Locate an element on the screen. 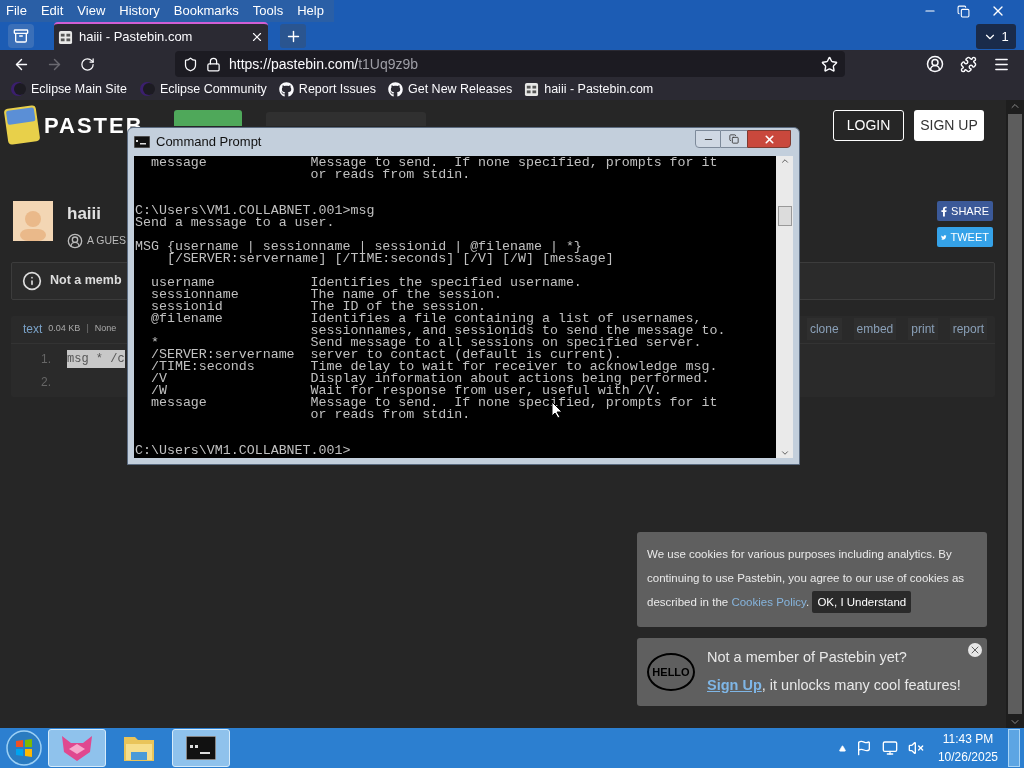  console-line: /W Wait for response from user, useful with /V. is located at coordinates (405, 391).